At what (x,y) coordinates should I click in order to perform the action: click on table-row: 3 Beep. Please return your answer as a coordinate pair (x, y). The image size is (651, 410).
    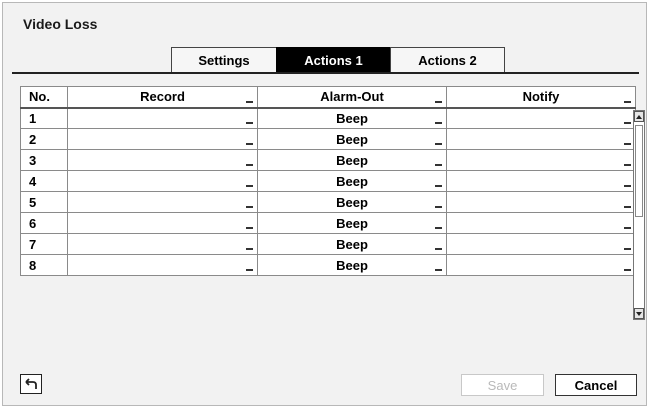
    Looking at the image, I should click on (328, 160).